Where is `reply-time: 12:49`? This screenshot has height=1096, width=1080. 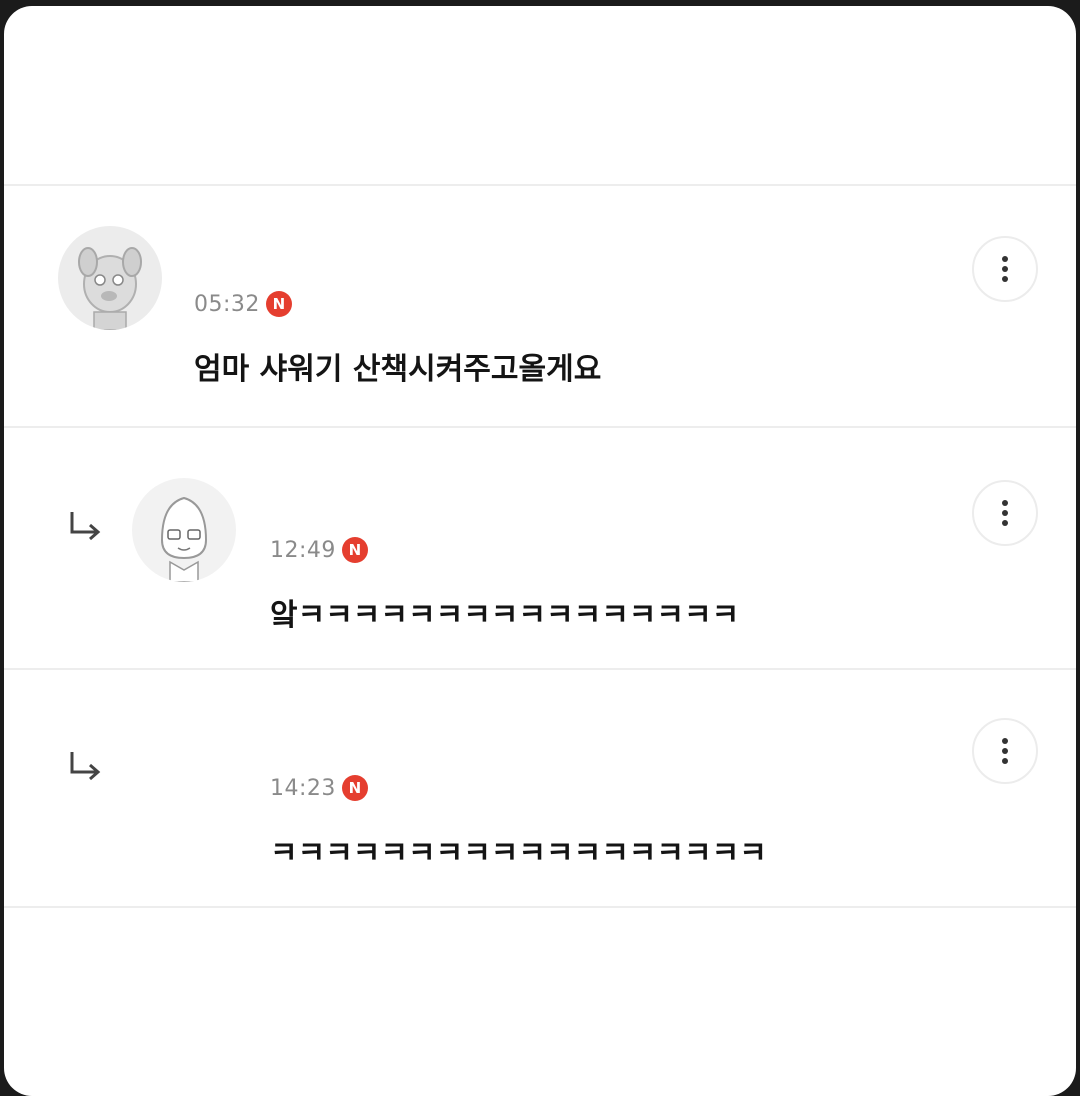
reply-time: 12:49 is located at coordinates (303, 550).